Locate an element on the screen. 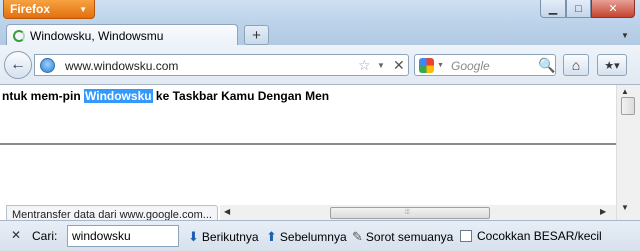  home-icon: ⌂ is located at coordinates (576, 65).